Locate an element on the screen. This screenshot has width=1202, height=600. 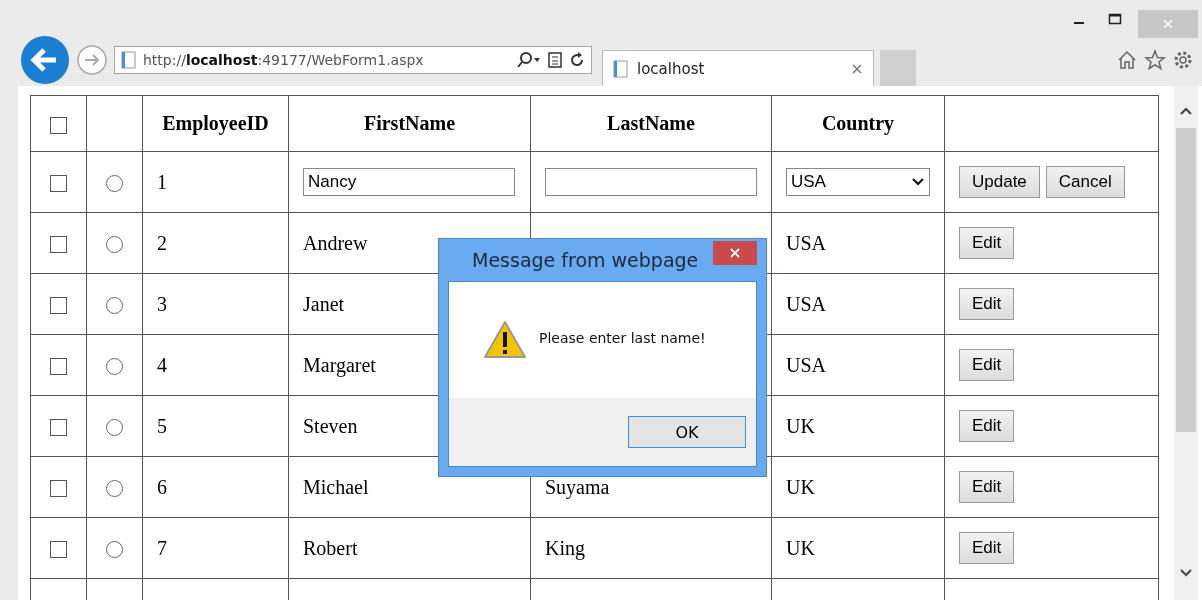
table-cell: Janet is located at coordinates (324, 303).